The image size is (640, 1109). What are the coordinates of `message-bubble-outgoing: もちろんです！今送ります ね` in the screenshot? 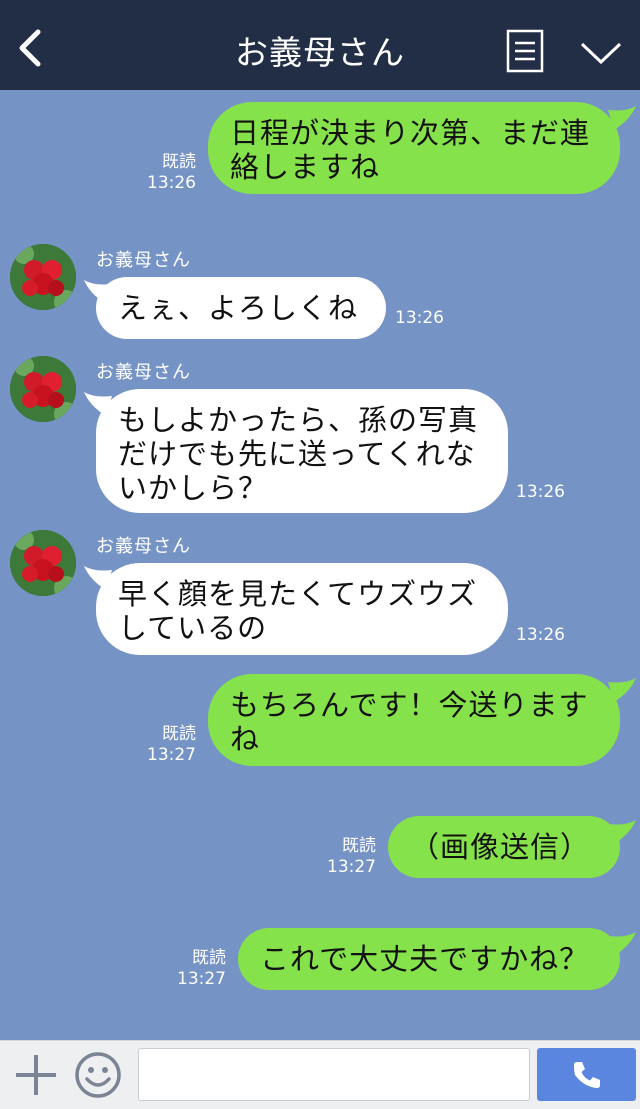 It's located at (414, 720).